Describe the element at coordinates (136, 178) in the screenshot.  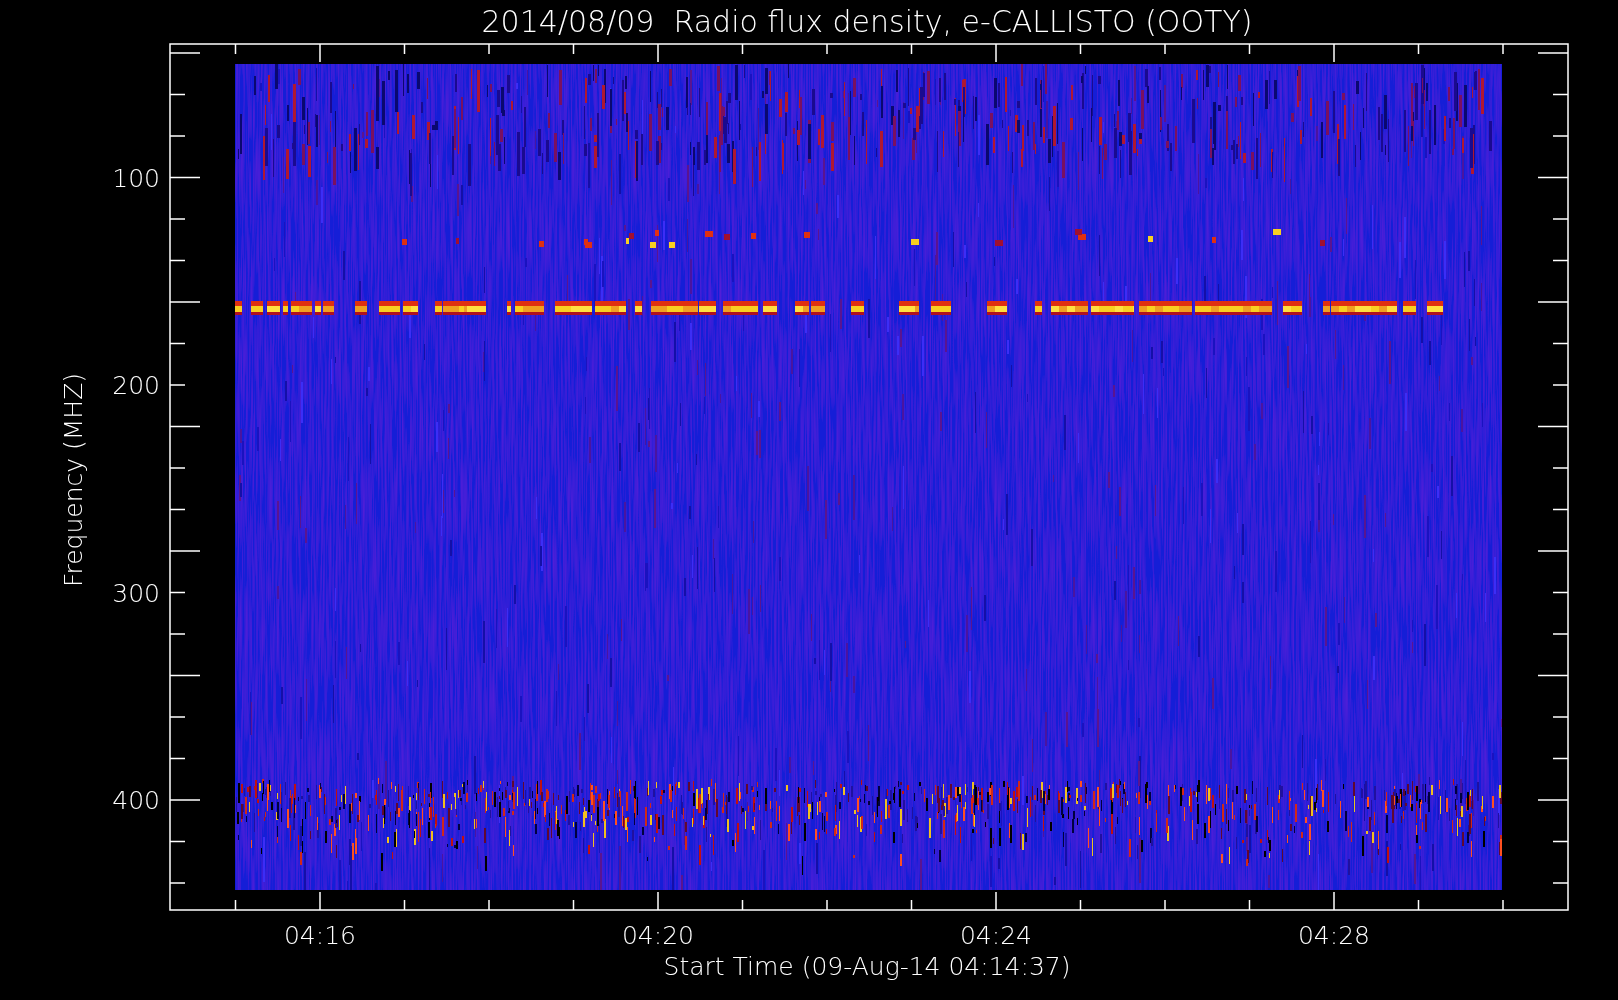
I see `y-tick-label: 100` at that location.